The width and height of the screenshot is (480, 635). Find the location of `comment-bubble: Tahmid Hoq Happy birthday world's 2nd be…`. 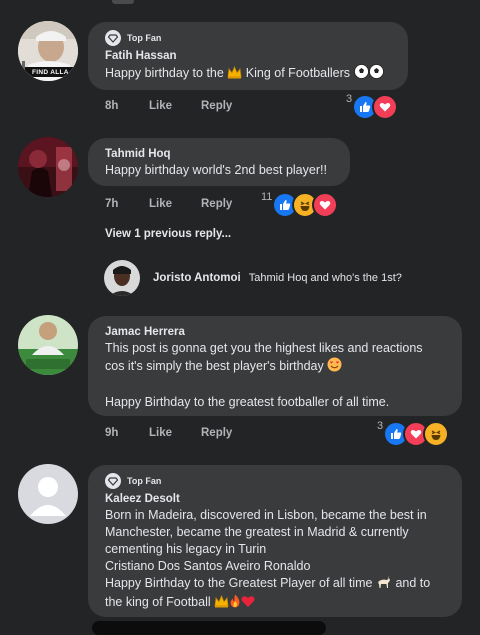

comment-bubble: Tahmid Hoq Happy birthday world's 2nd be… is located at coordinates (219, 162).